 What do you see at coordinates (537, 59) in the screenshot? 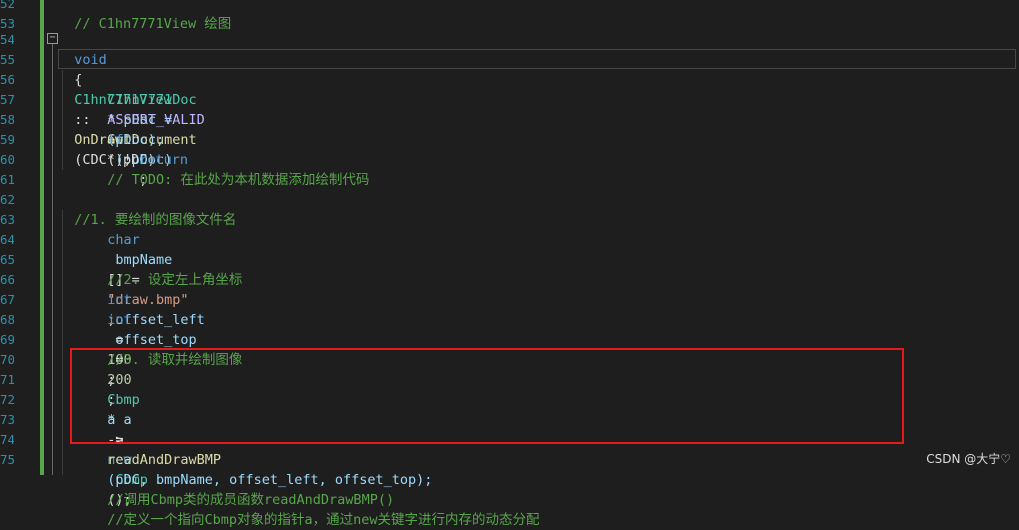
I see `current-line-highlight` at bounding box center [537, 59].